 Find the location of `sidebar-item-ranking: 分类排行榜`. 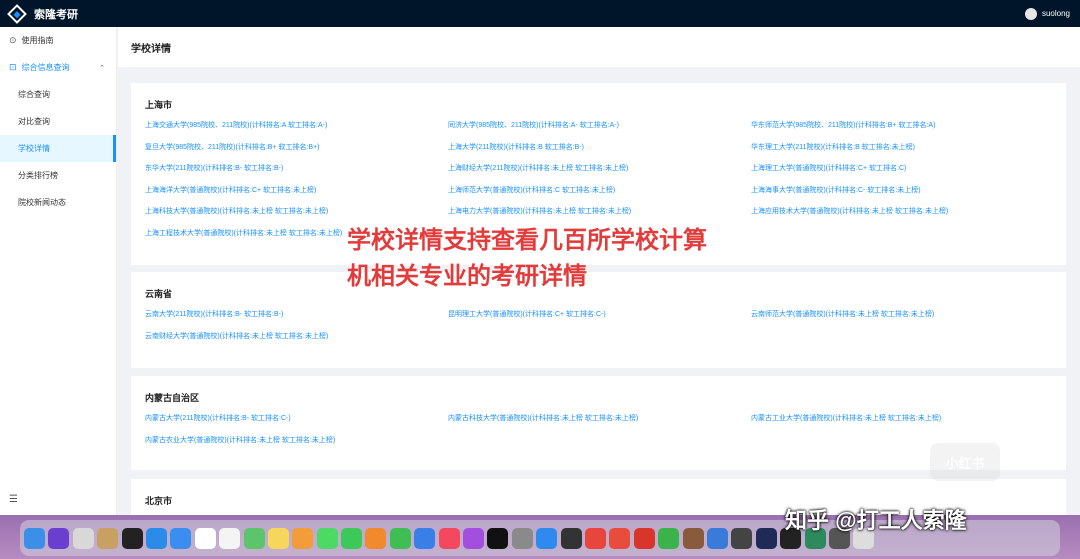

sidebar-item-ranking: 分类排行榜 is located at coordinates (58, 175).